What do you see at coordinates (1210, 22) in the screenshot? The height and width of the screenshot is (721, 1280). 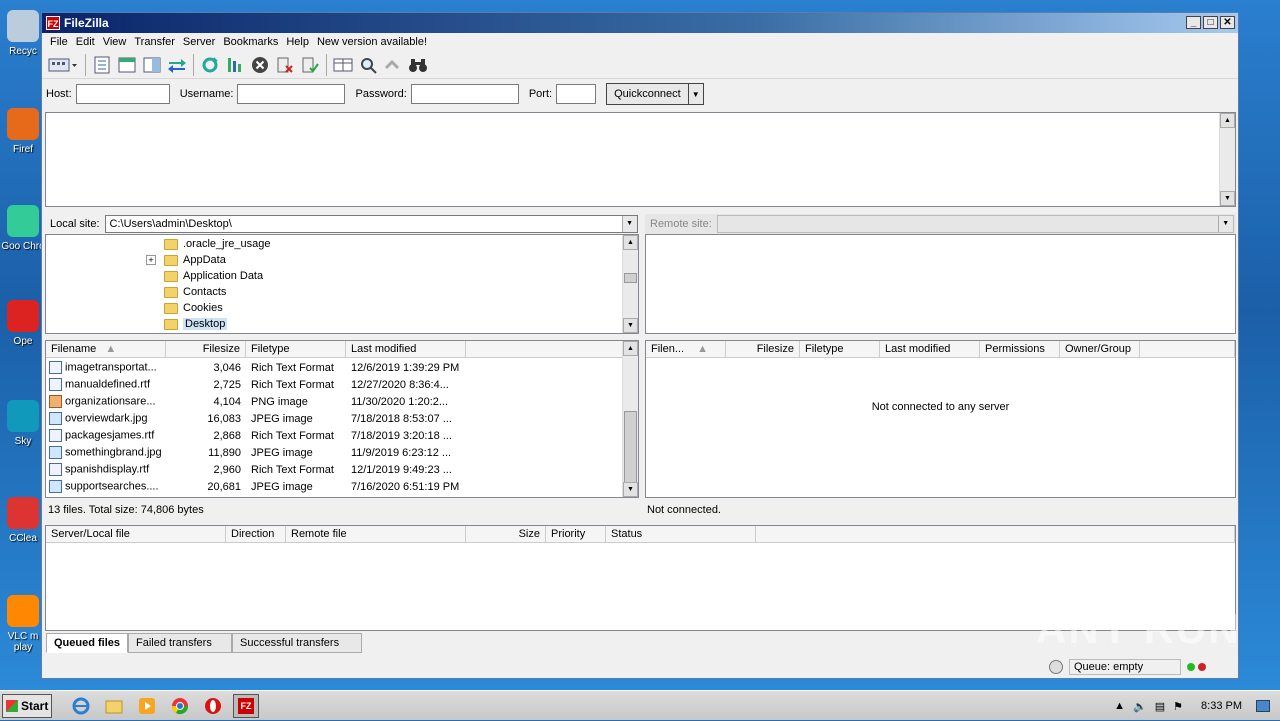 I see `maximize-button: □` at bounding box center [1210, 22].